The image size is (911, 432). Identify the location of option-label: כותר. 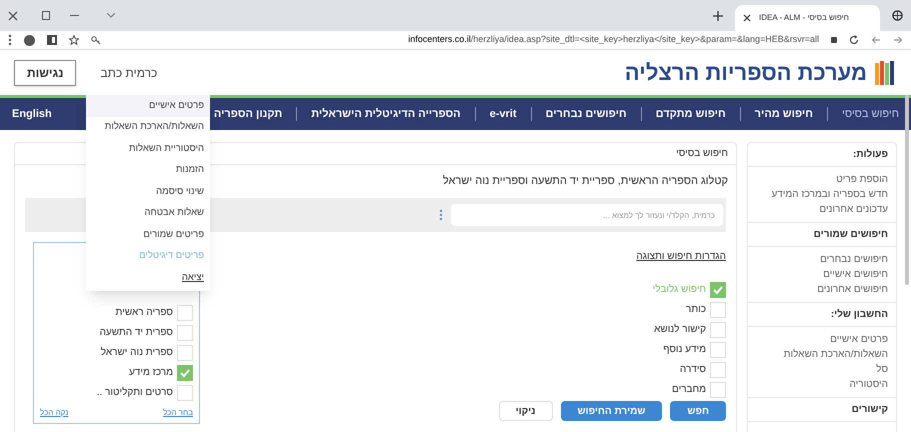
(696, 310).